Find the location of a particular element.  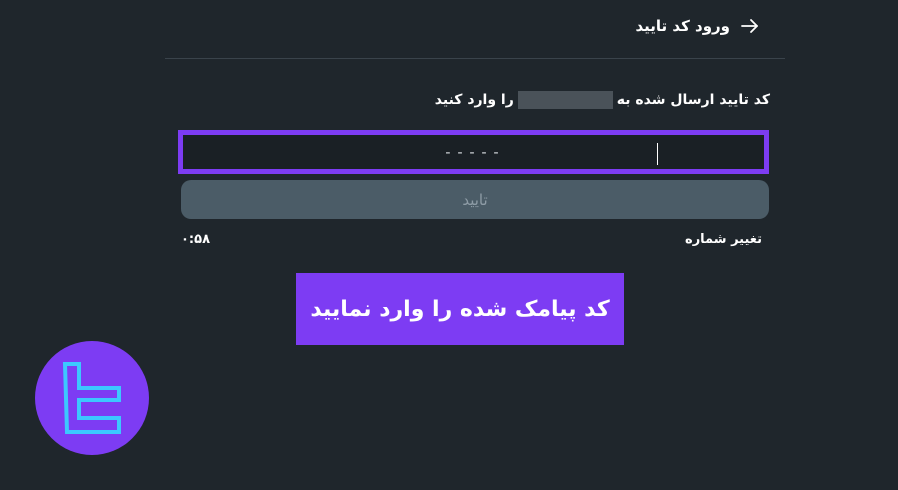

confirm-button: تایید is located at coordinates (475, 199).